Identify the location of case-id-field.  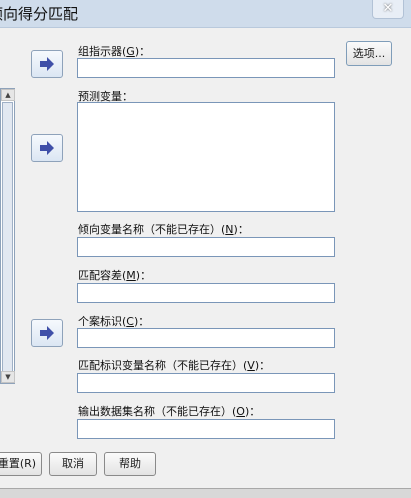
(206, 338).